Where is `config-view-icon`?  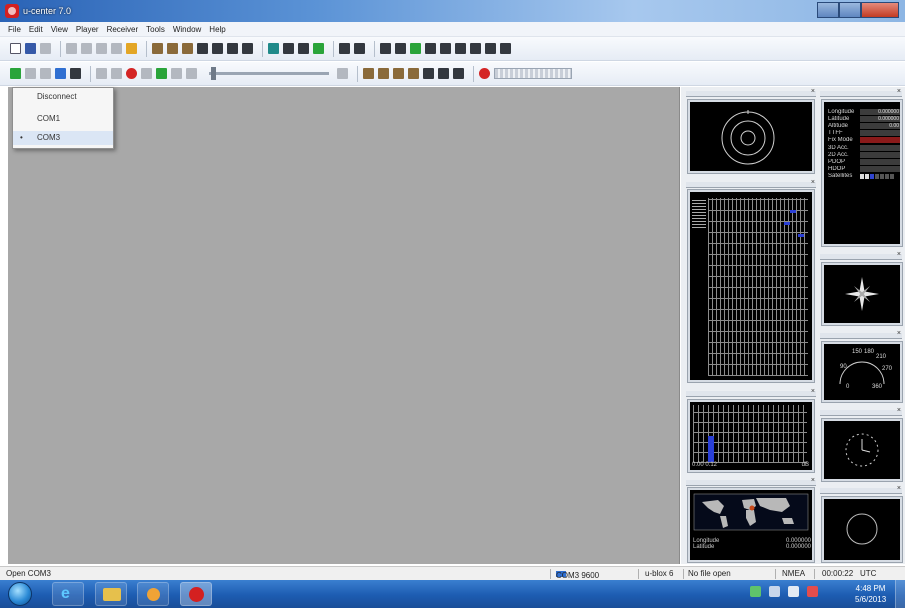
config-view-icon is located at coordinates (232, 48).